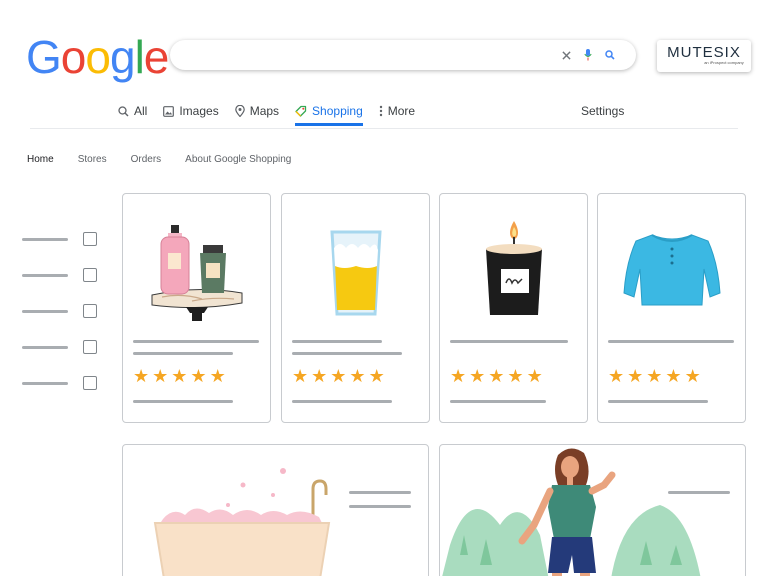 Image resolution: width=768 pixels, height=576 pixels. I want to click on filter-list, so click(62, 320).